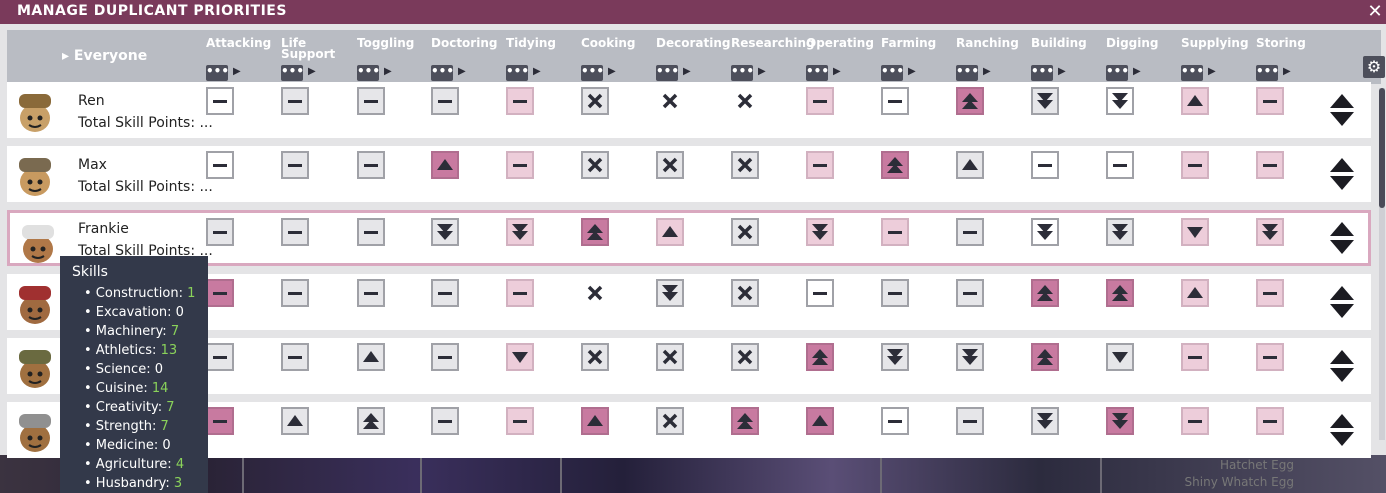 The width and height of the screenshot is (1386, 493). What do you see at coordinates (1291, 48) in the screenshot?
I see `column-label: Storing` at bounding box center [1291, 48].